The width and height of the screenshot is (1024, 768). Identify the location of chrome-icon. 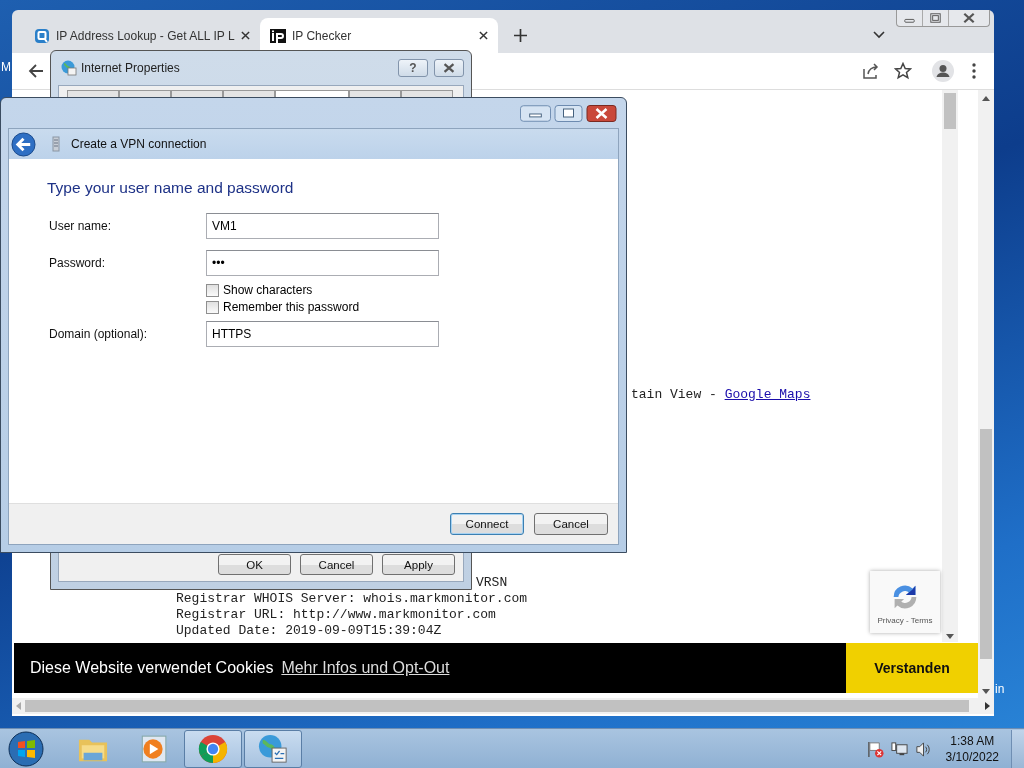
(213, 749).